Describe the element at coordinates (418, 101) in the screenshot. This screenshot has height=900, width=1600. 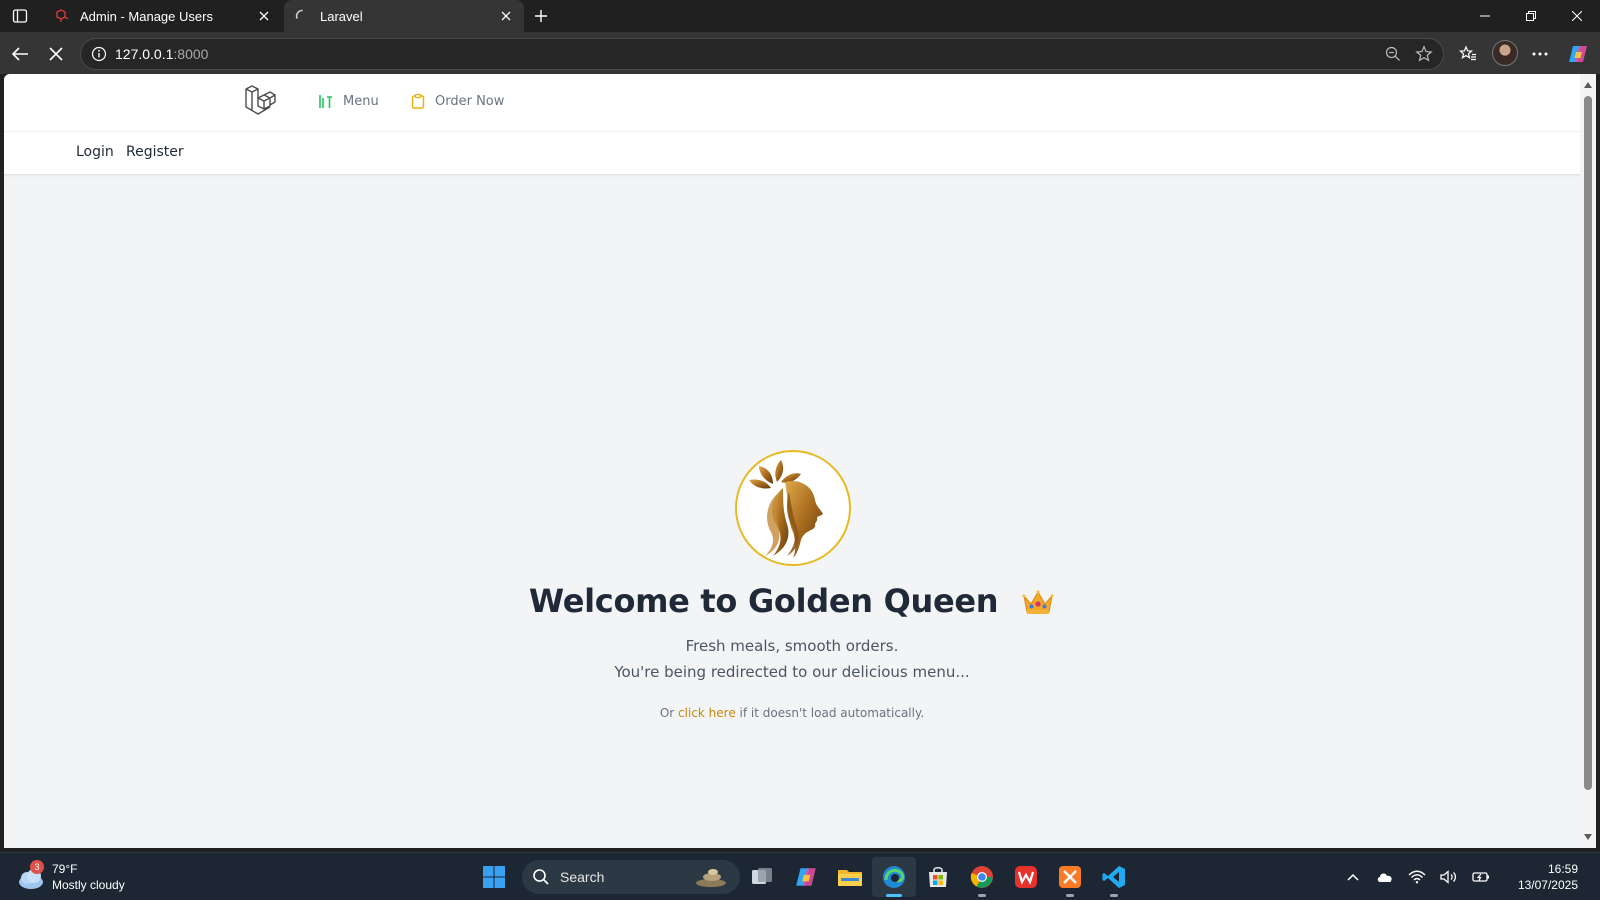
I see `clipboard-icon` at that location.